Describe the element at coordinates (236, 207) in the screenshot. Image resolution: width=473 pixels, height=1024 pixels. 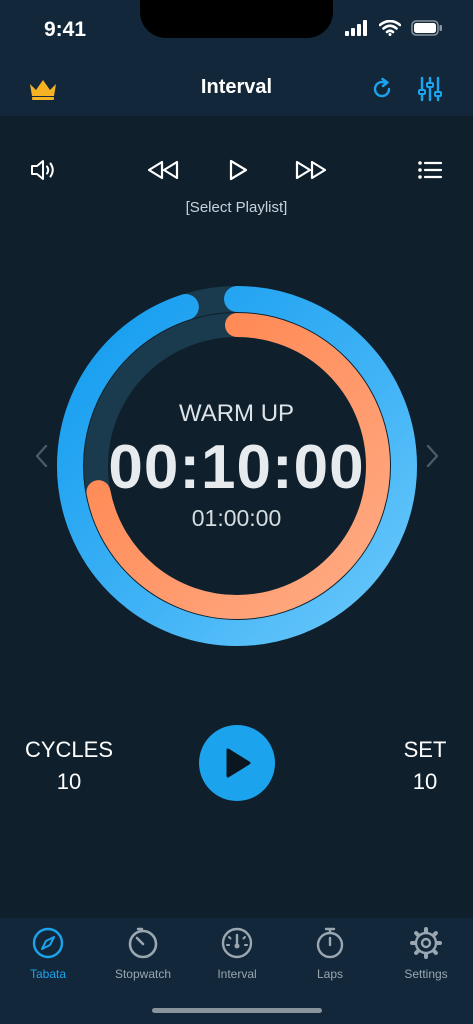
I see `select-playlist-link: [Select Playlist]` at that location.